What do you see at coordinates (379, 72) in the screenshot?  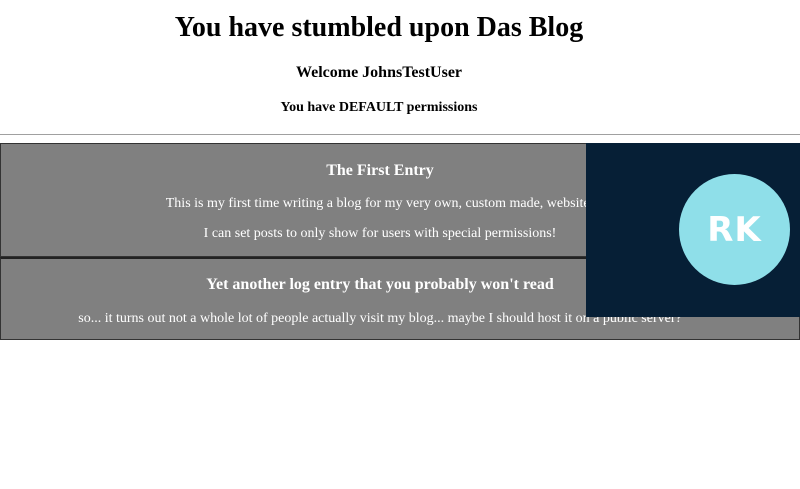 I see `welcome-message: Welcome JohnsTestUser` at bounding box center [379, 72].